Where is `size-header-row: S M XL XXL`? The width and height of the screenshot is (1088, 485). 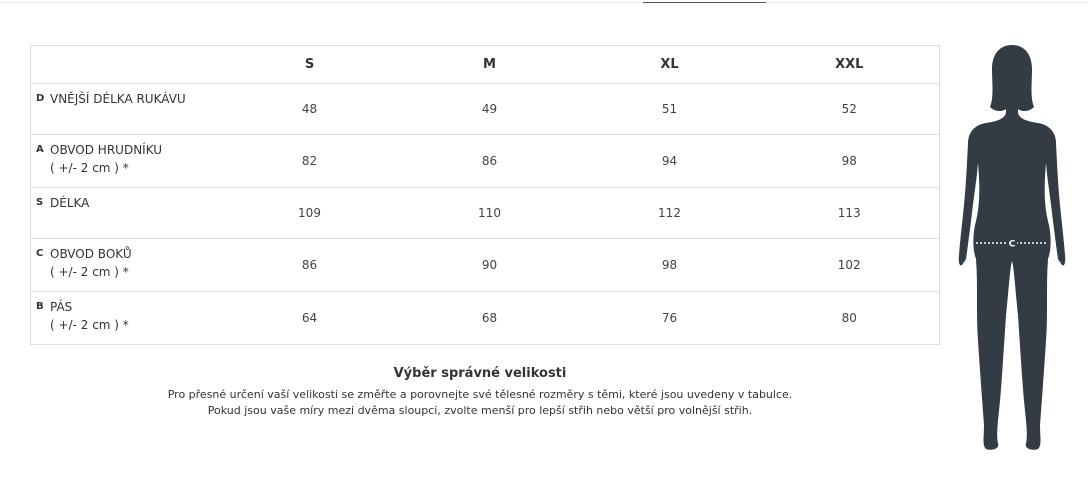 size-header-row: S M XL XXL is located at coordinates (485, 65).